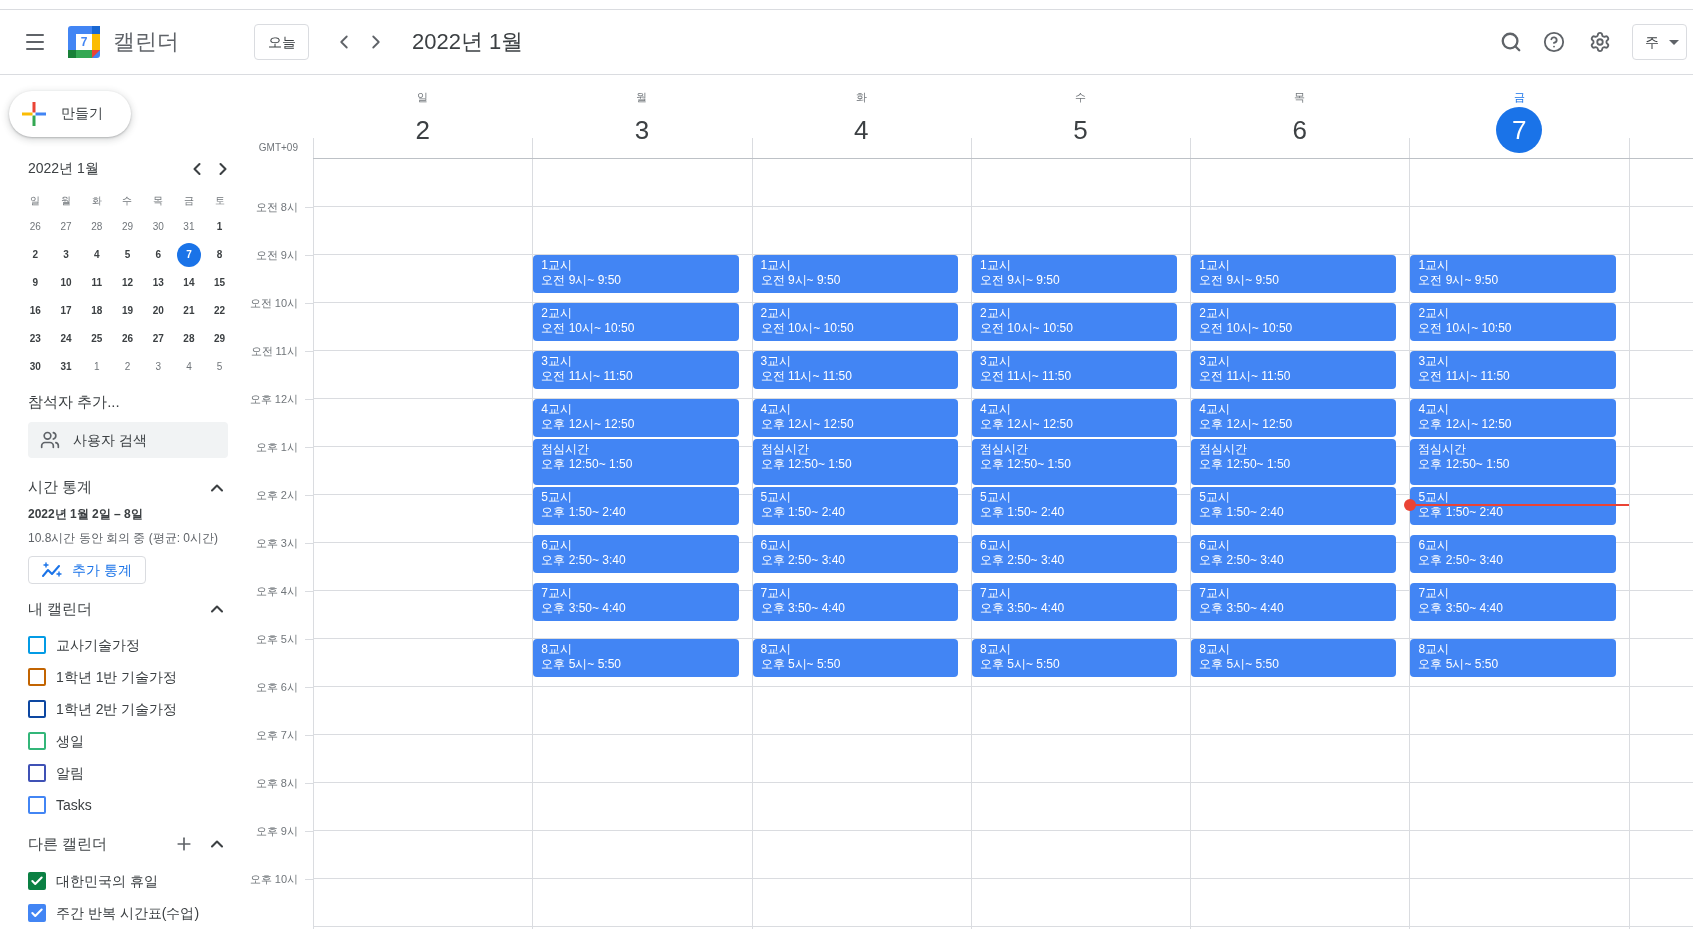 The width and height of the screenshot is (1693, 929). I want to click on mini-calendar-day: 21, so click(188, 310).